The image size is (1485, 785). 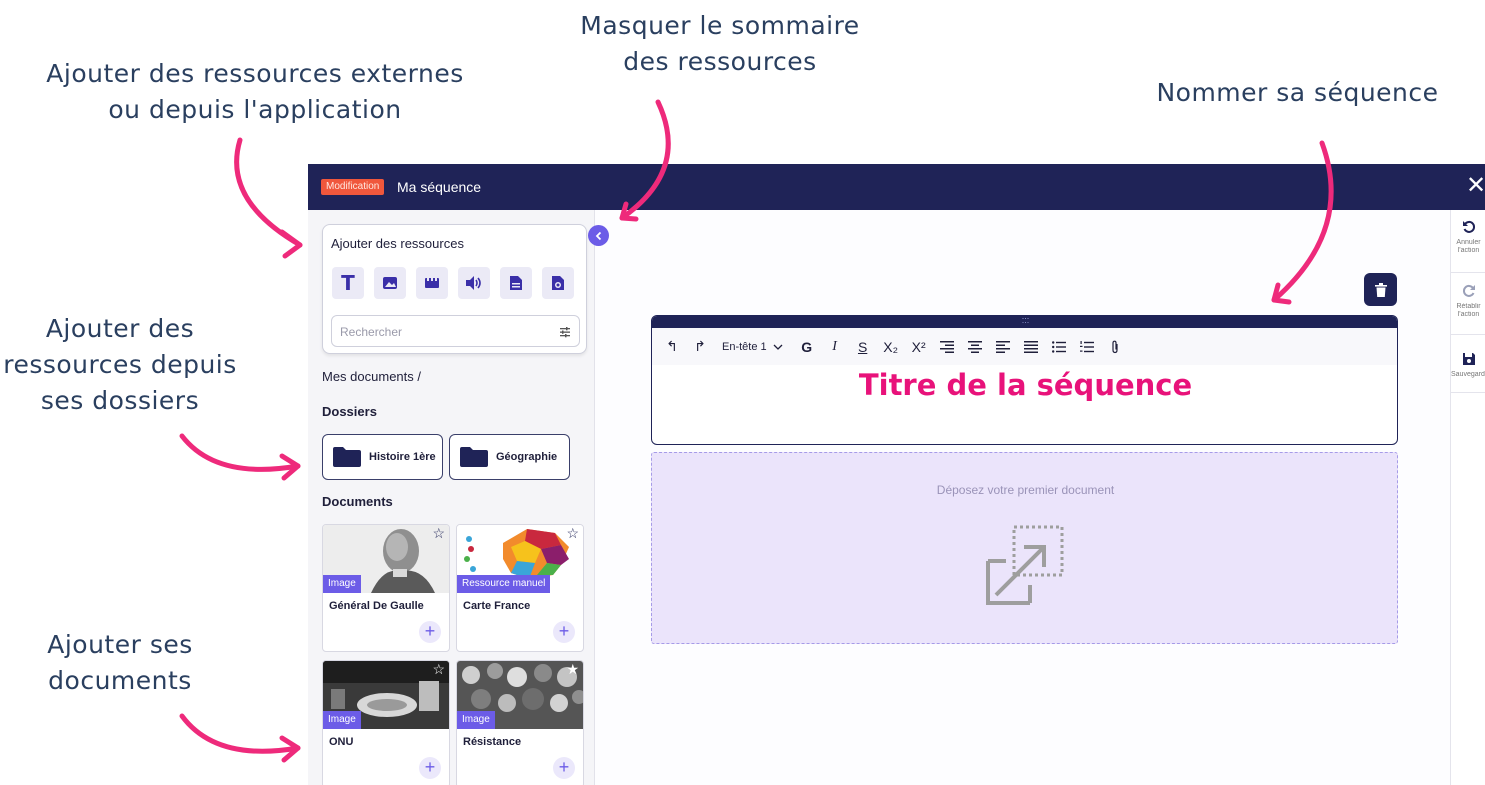 I want to click on sequence-title: Ma séquence, so click(x=439, y=187).